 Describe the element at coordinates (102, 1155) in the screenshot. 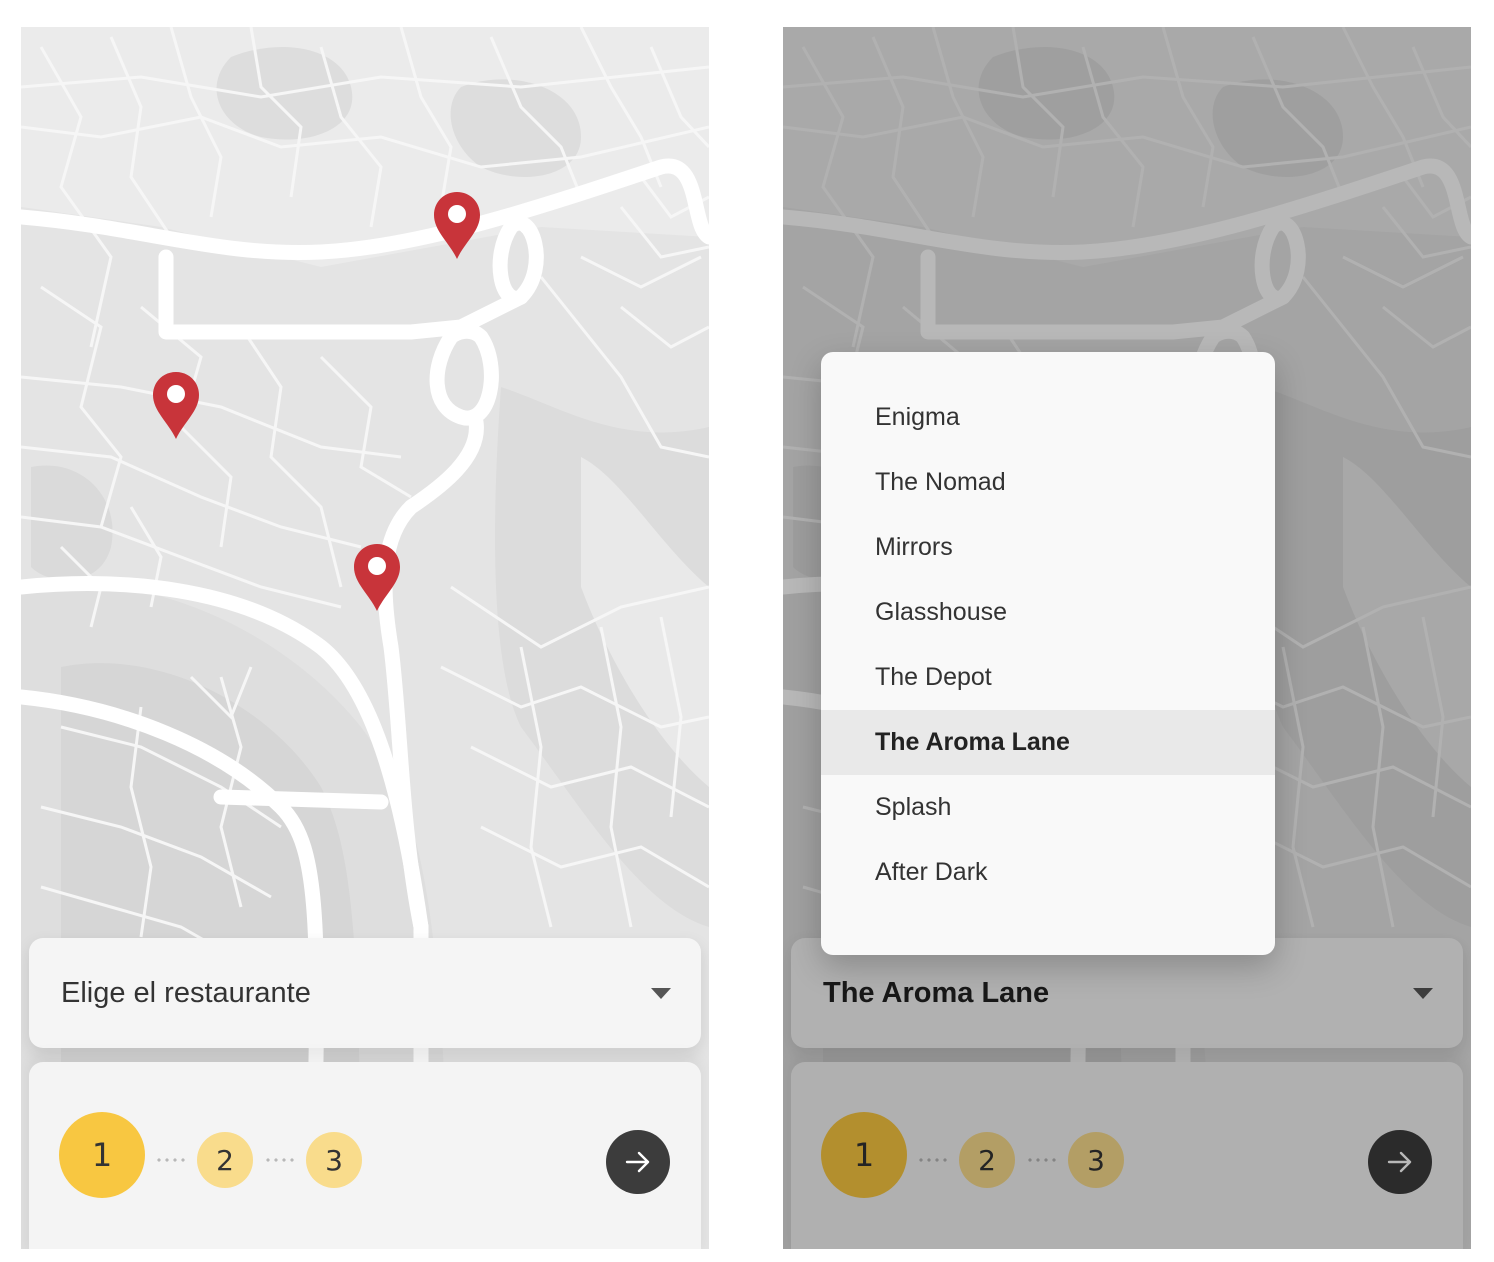

I see `step-1-active: 1` at that location.